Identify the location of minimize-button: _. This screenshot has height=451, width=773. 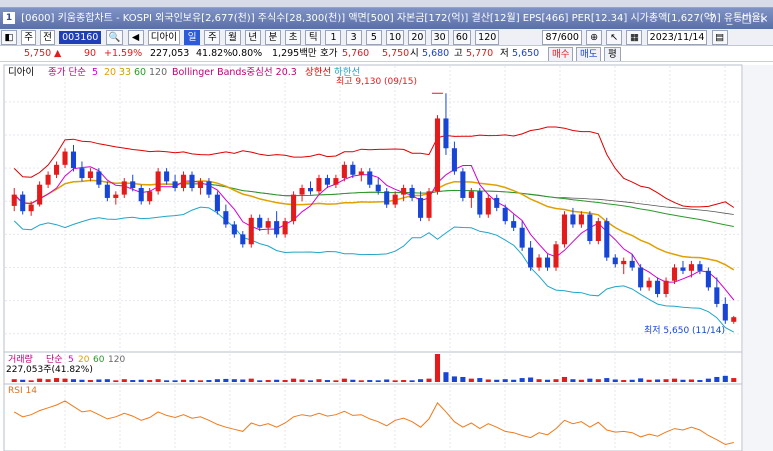
(730, 18).